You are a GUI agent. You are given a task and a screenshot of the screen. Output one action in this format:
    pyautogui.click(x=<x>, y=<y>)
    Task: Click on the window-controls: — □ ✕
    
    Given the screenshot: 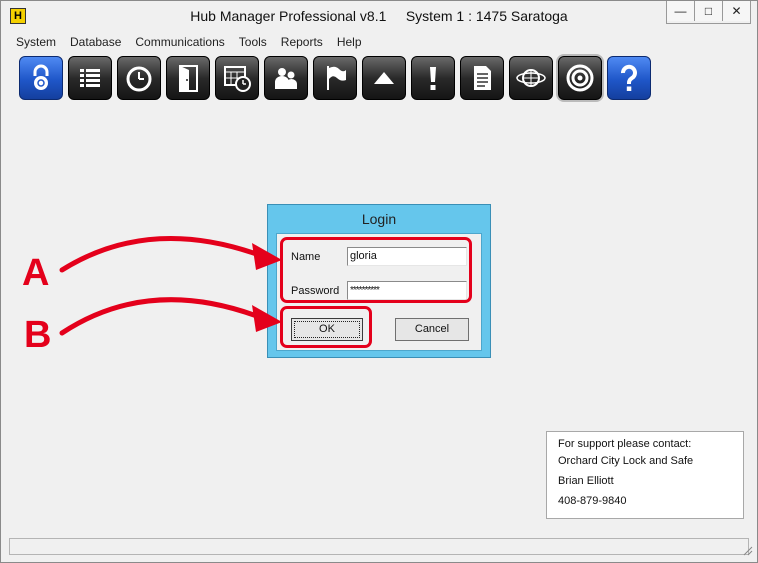 What is the action you would take?
    pyautogui.click(x=708, y=12)
    